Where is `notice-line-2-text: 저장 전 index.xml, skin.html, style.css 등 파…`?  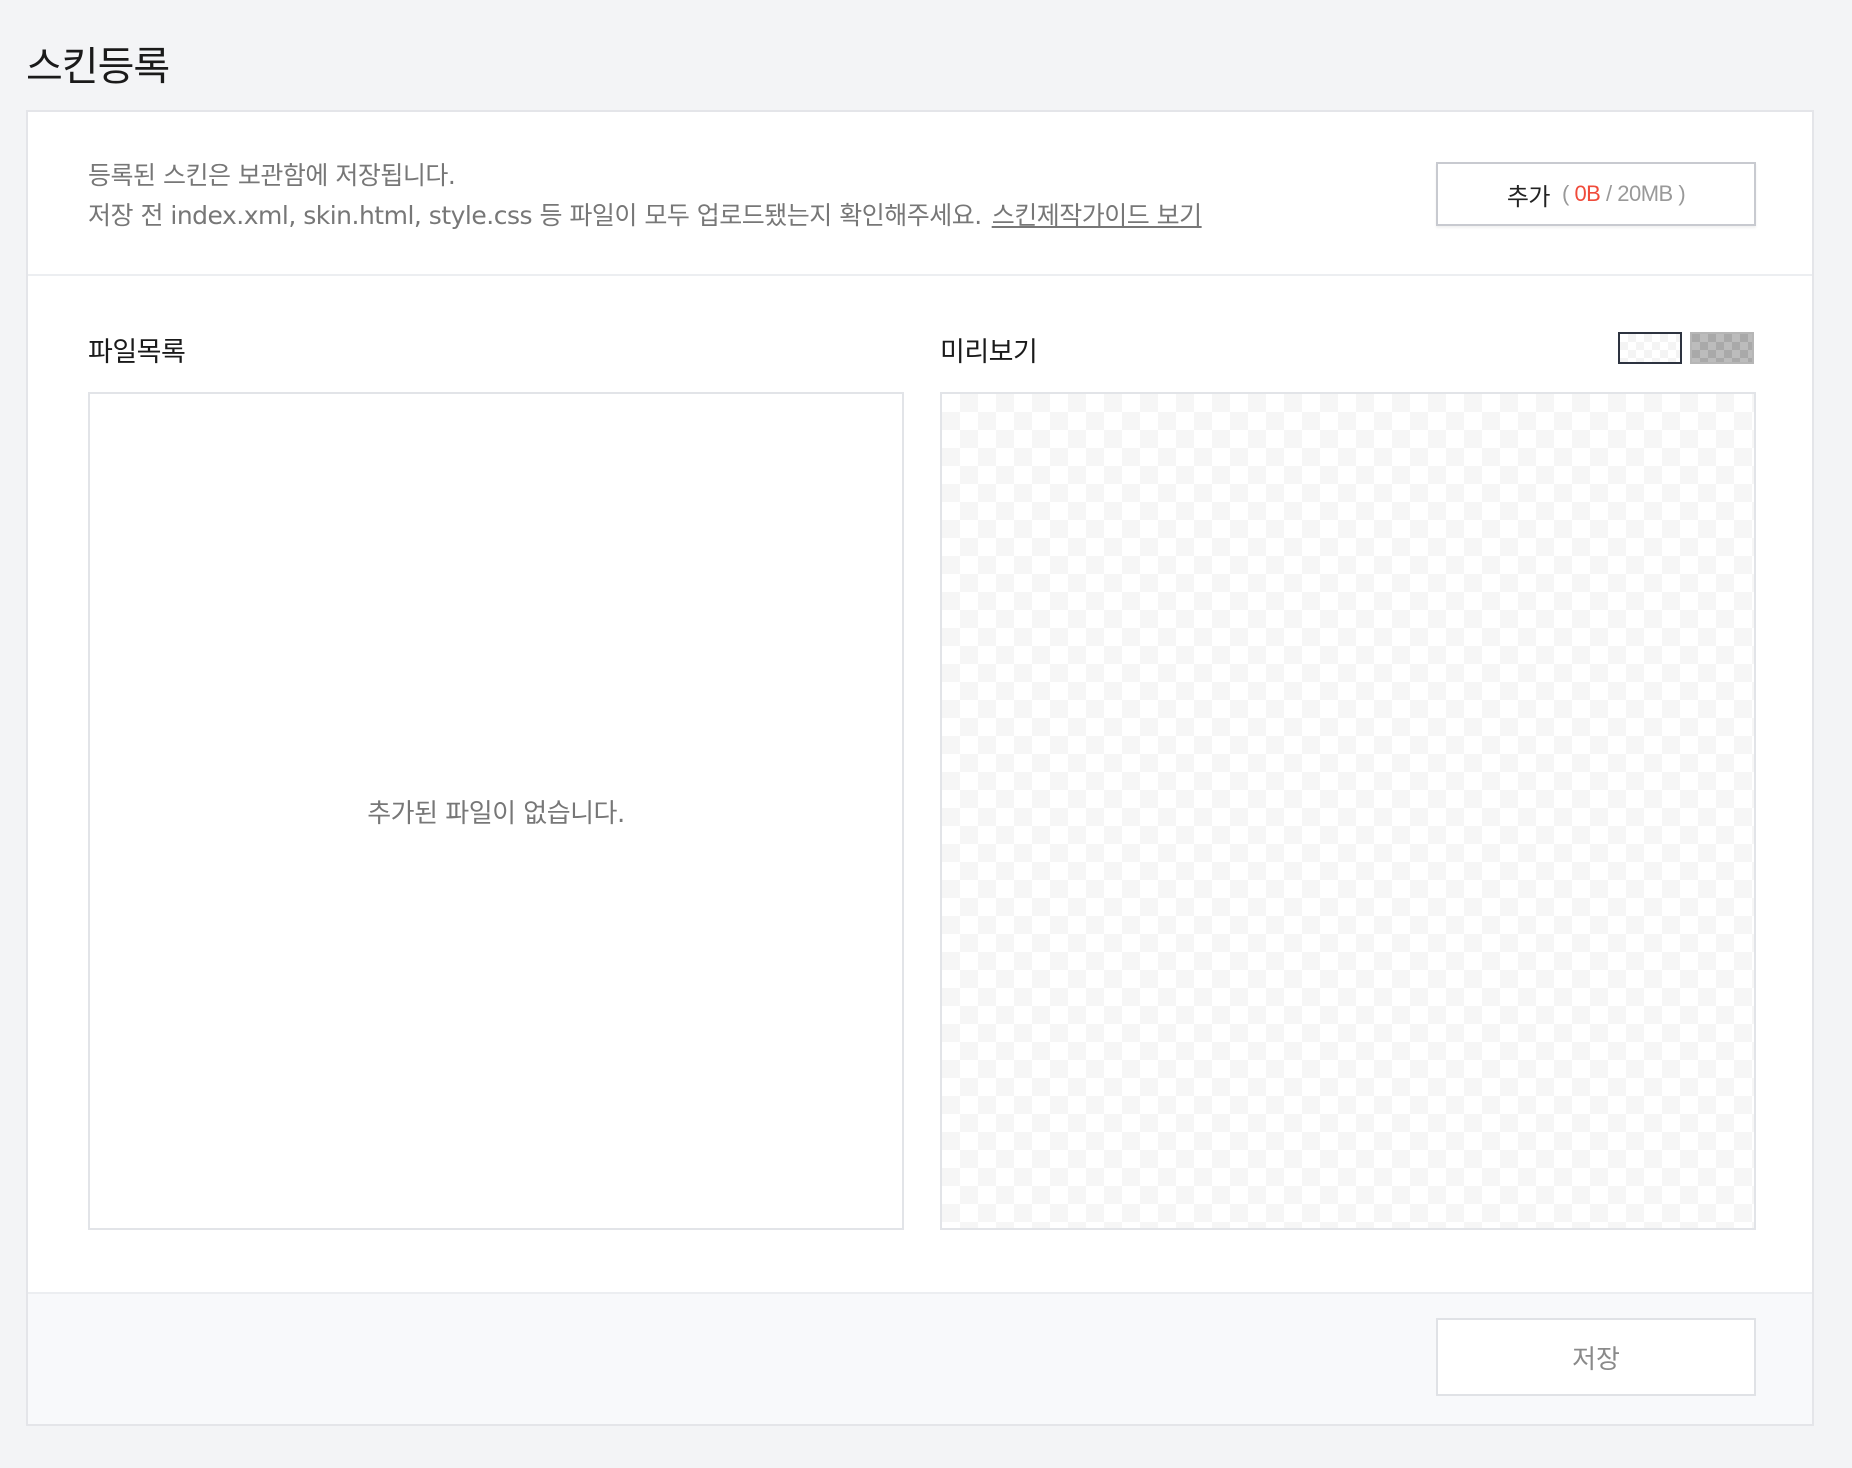 notice-line-2-text: 저장 전 index.xml, skin.html, style.css 등 파… is located at coordinates (535, 215).